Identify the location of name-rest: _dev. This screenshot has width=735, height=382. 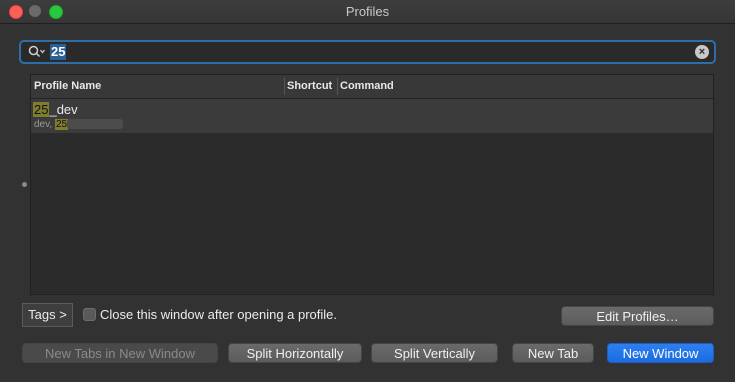
(63, 109).